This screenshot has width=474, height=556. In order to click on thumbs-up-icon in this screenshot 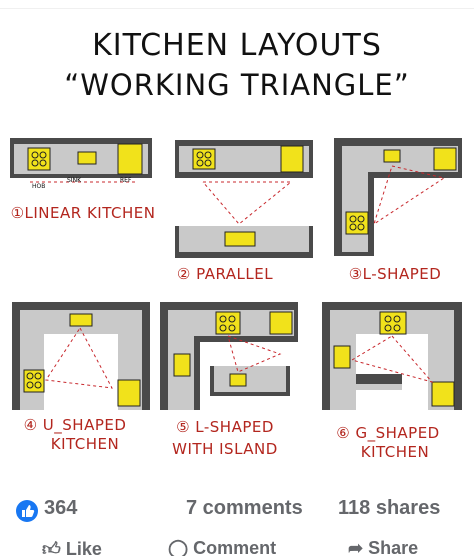, I will do `click(27, 511)`.